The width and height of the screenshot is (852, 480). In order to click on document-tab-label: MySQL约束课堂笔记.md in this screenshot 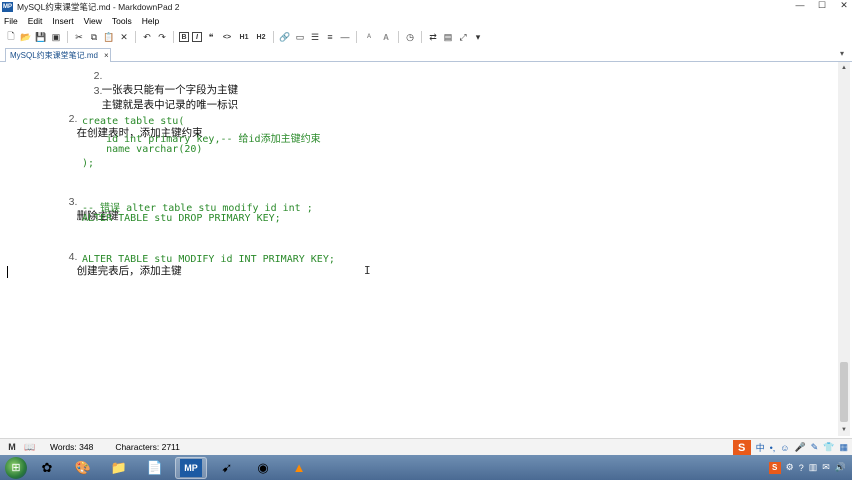, I will do `click(54, 55)`.